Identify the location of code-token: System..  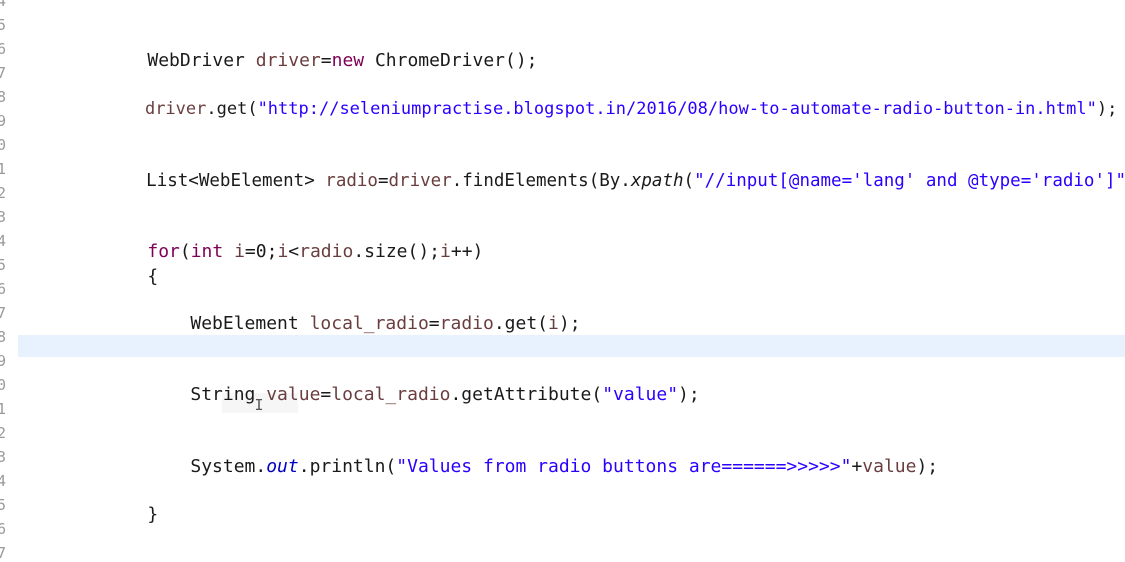
(228, 466).